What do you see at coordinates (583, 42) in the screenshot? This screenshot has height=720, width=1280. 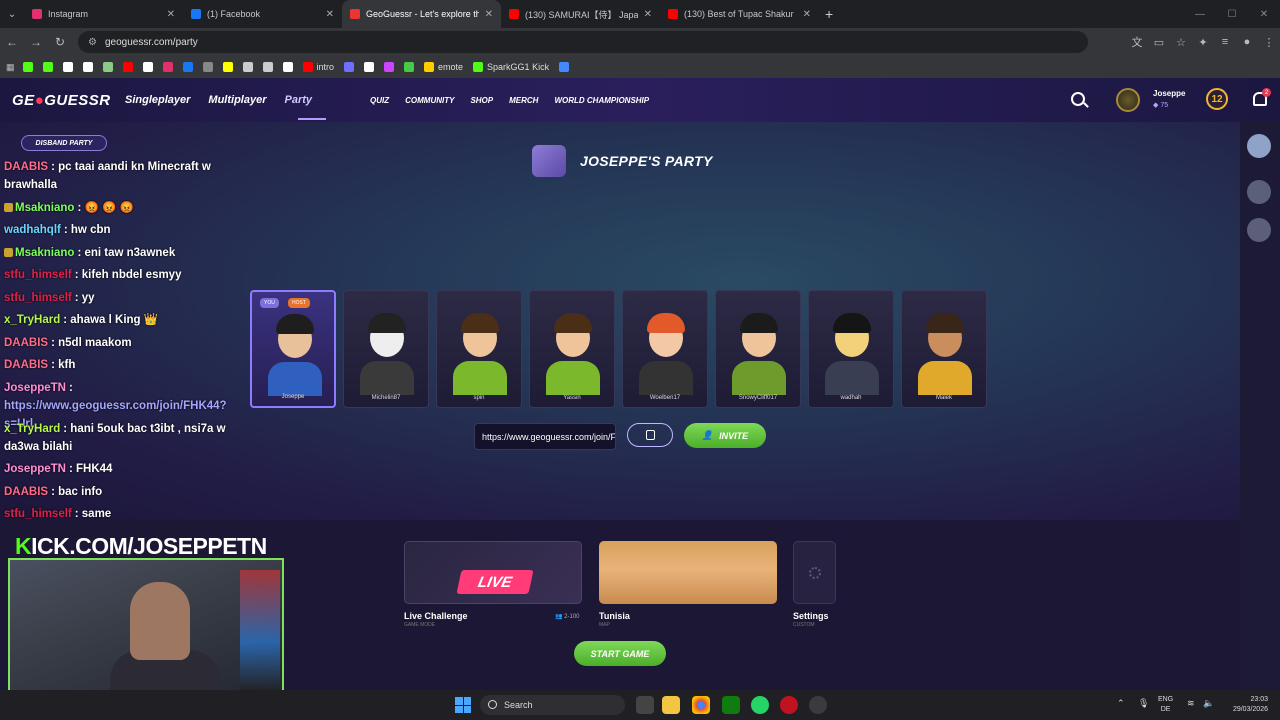 I see `url-field: ⚙ geoguessr.com/party` at bounding box center [583, 42].